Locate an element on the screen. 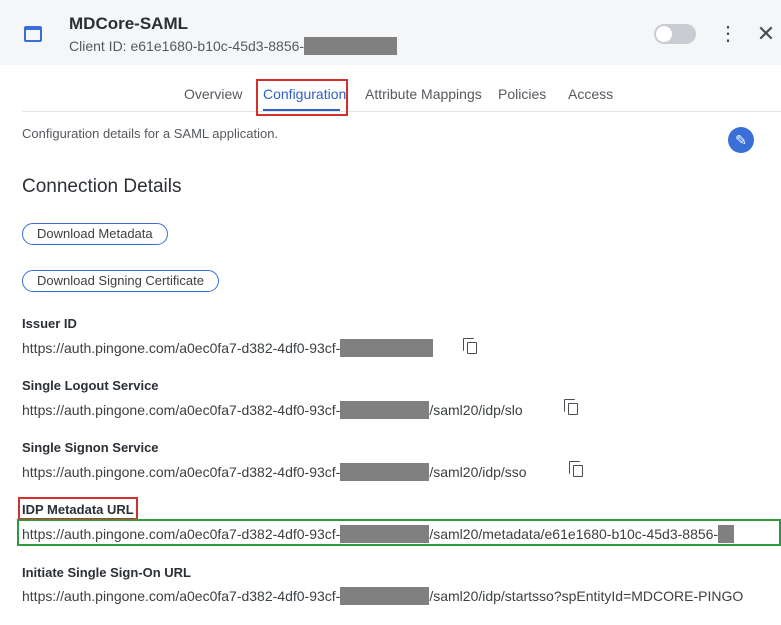 The width and height of the screenshot is (781, 625). initiate-sso-url-label: Initiate Single Sign-On URL is located at coordinates (106, 572).